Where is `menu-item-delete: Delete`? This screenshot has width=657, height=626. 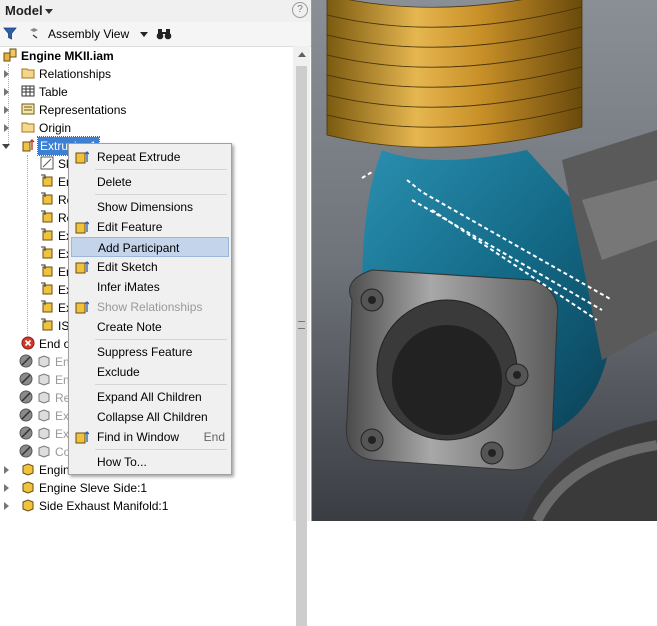 menu-item-delete: Delete is located at coordinates (150, 182).